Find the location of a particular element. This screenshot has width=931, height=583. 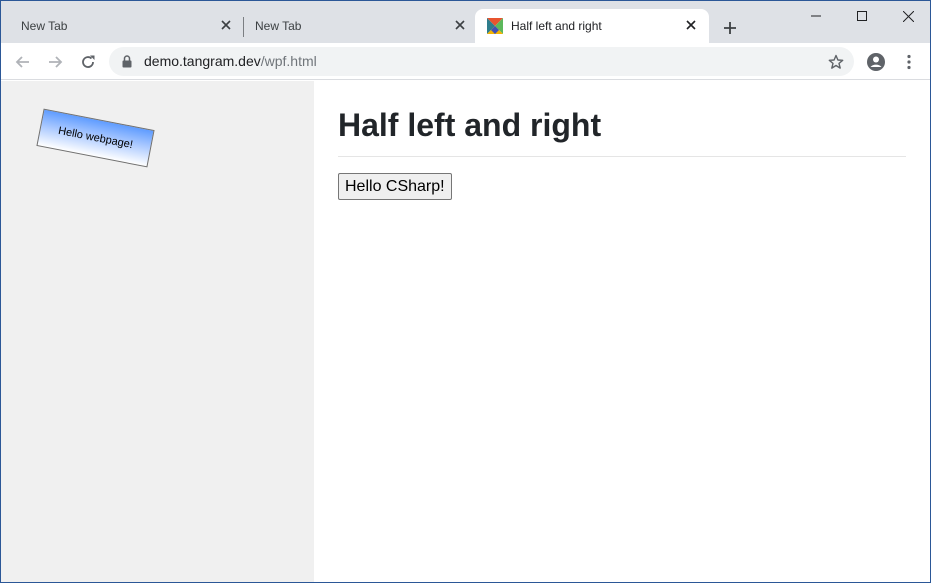

hello-csharp-button: Hello CSharp! is located at coordinates (395, 186).